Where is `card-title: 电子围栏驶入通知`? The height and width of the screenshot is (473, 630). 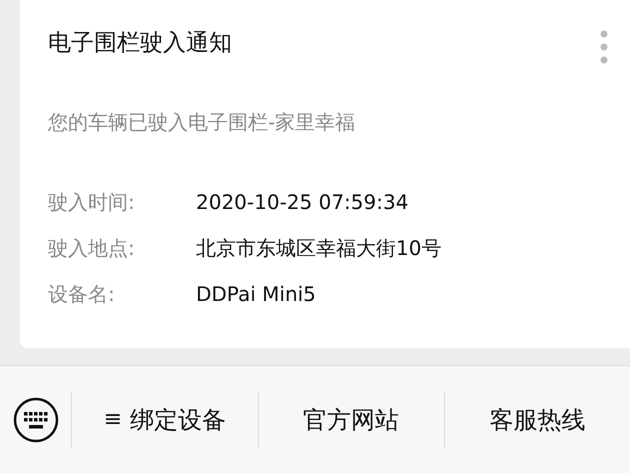 card-title: 电子围栏驶入通知 is located at coordinates (140, 43).